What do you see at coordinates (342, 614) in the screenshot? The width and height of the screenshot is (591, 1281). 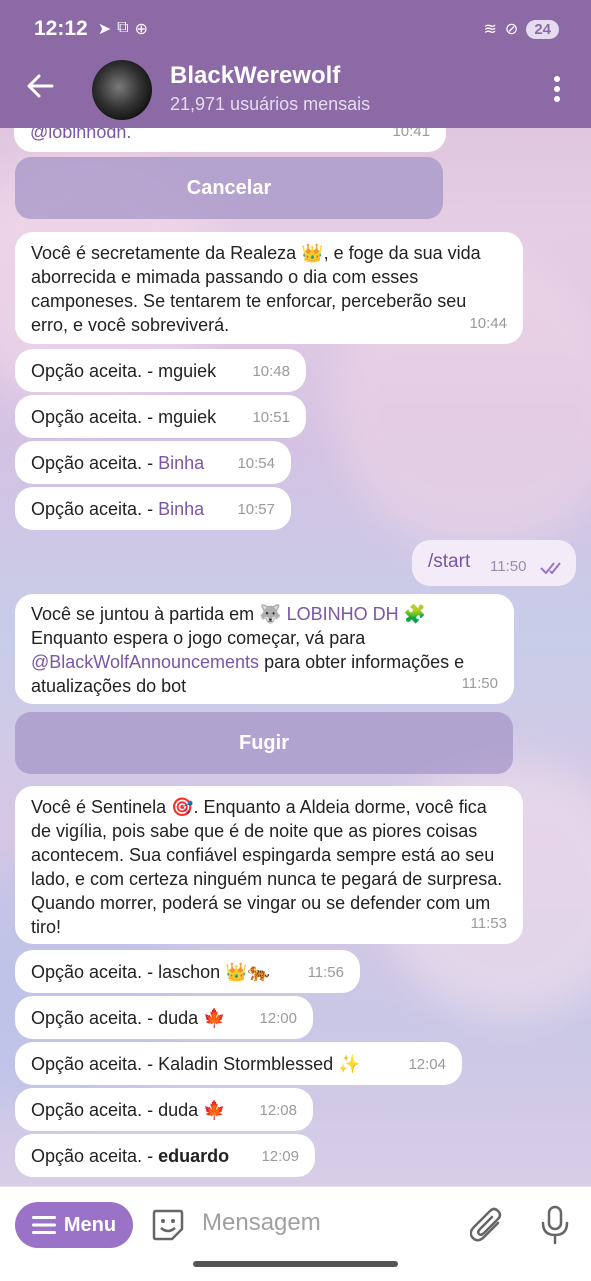 I see `group-link: 🐺 LOBINHO DH 🧩` at bounding box center [342, 614].